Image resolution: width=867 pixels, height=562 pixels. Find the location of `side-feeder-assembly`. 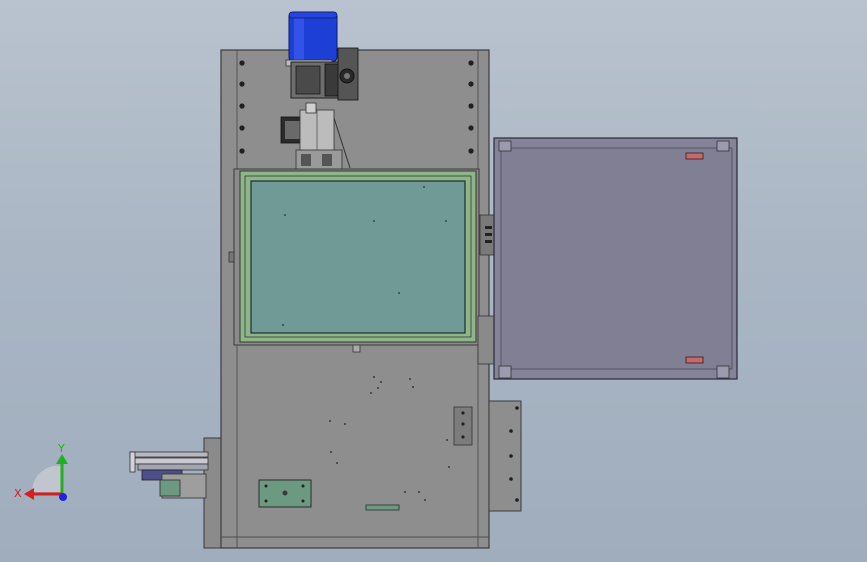

side-feeder-assembly is located at coordinates (169, 475).